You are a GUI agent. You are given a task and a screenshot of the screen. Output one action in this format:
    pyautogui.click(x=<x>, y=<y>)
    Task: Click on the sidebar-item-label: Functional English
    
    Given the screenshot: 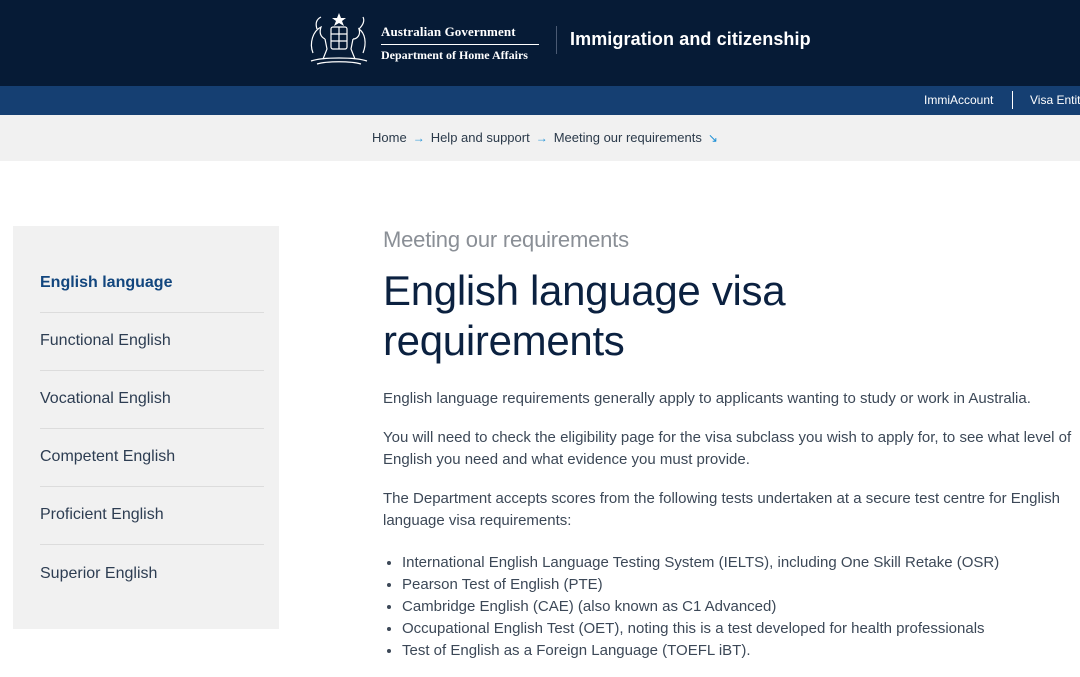 What is the action you would take?
    pyautogui.click(x=105, y=340)
    